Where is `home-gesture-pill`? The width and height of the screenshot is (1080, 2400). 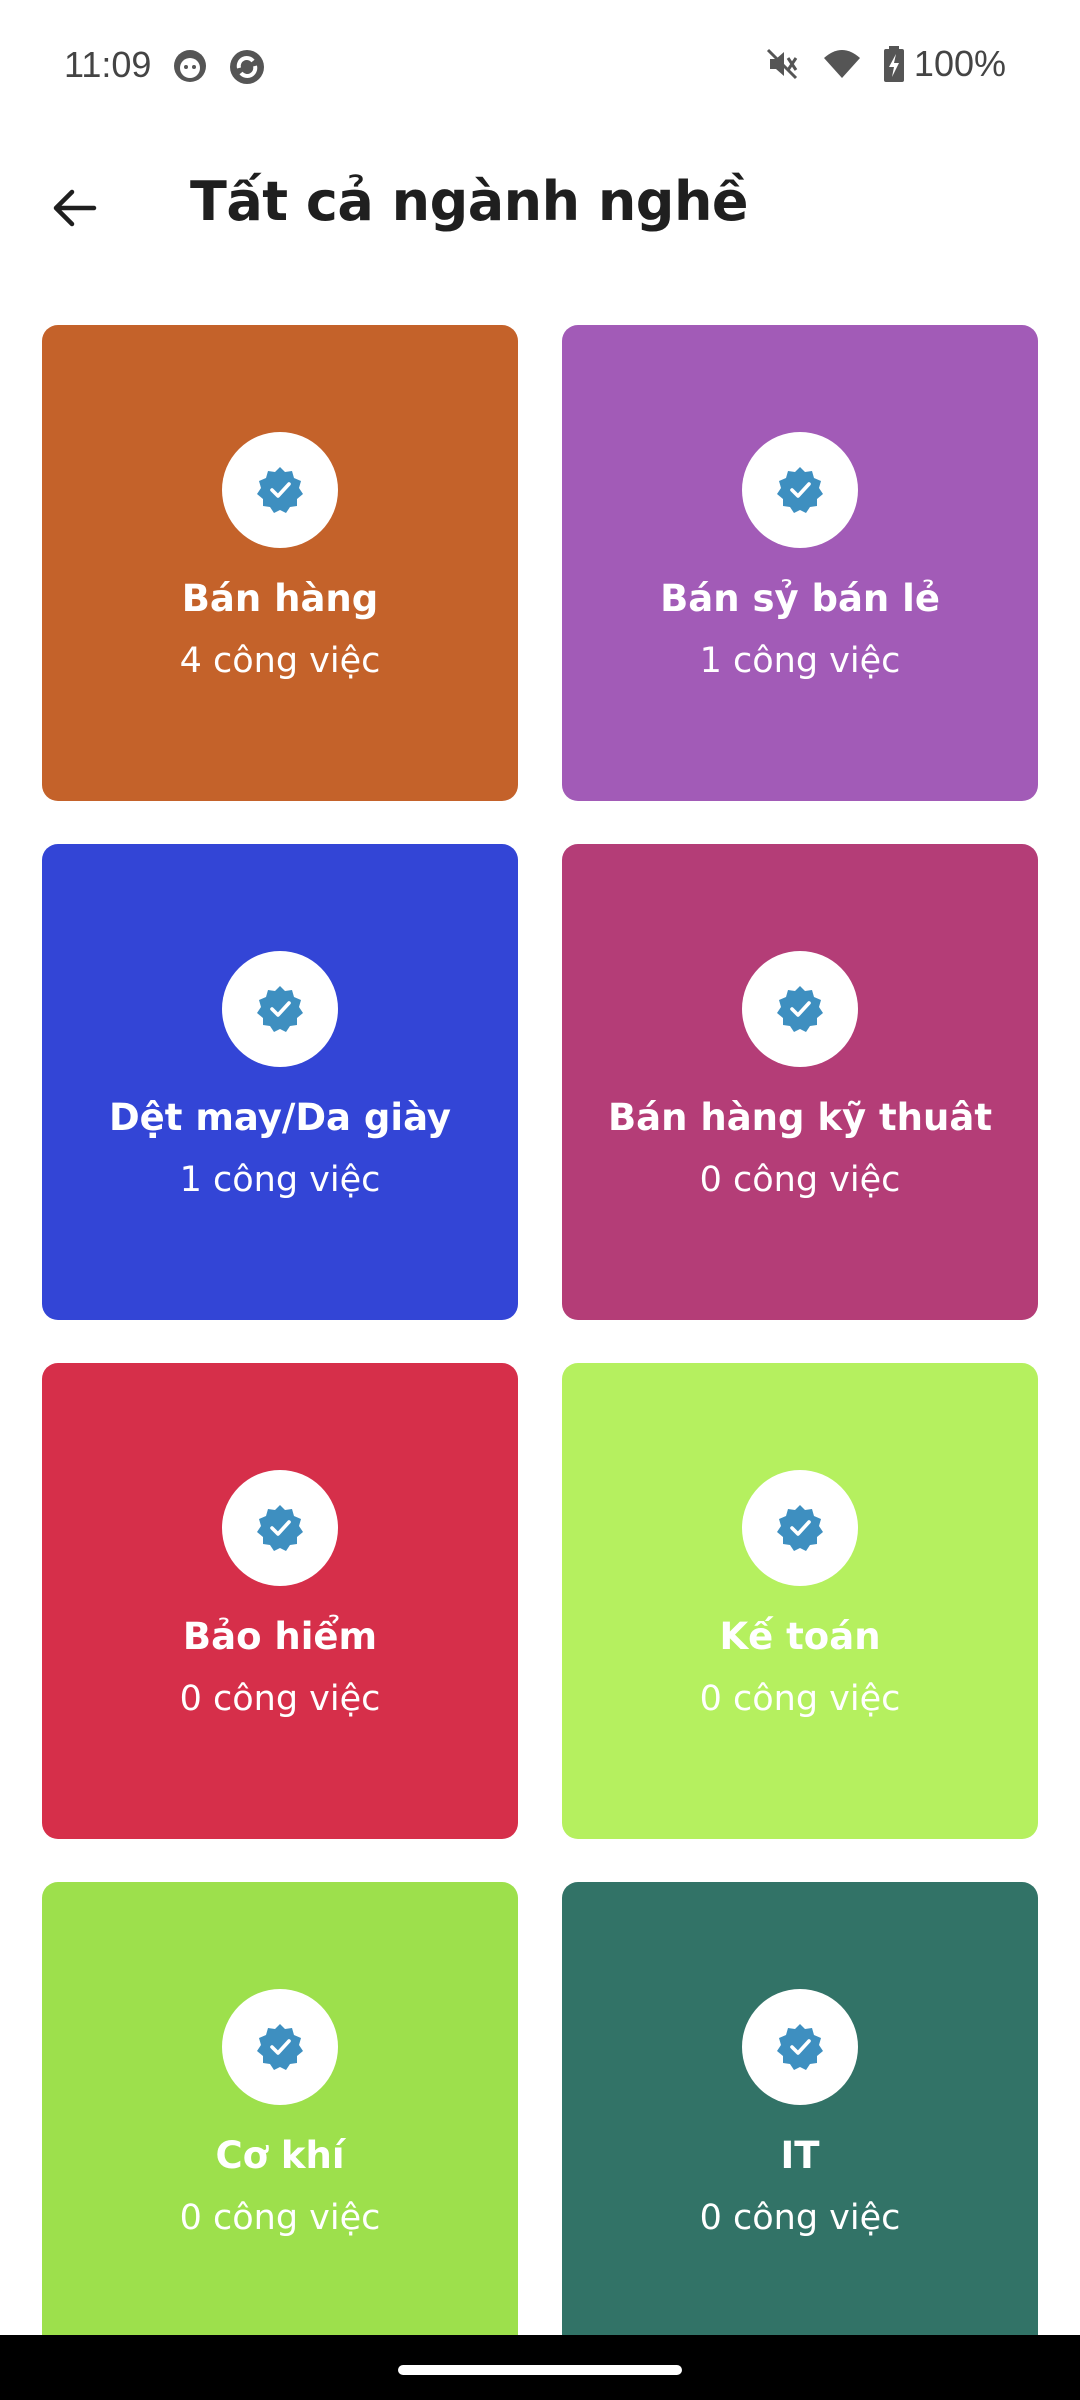
home-gesture-pill is located at coordinates (540, 2370).